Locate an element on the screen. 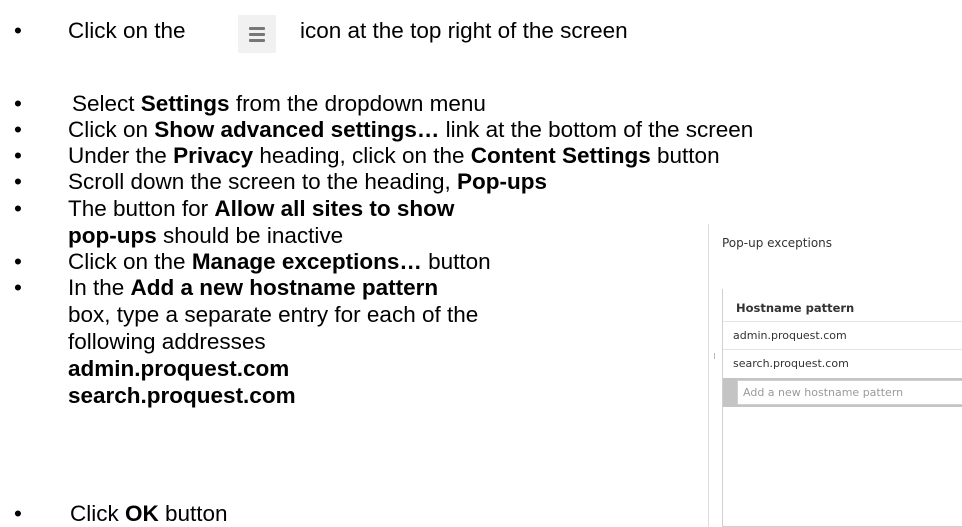  step-3-post: link at the bottom of the screen is located at coordinates (596, 129).